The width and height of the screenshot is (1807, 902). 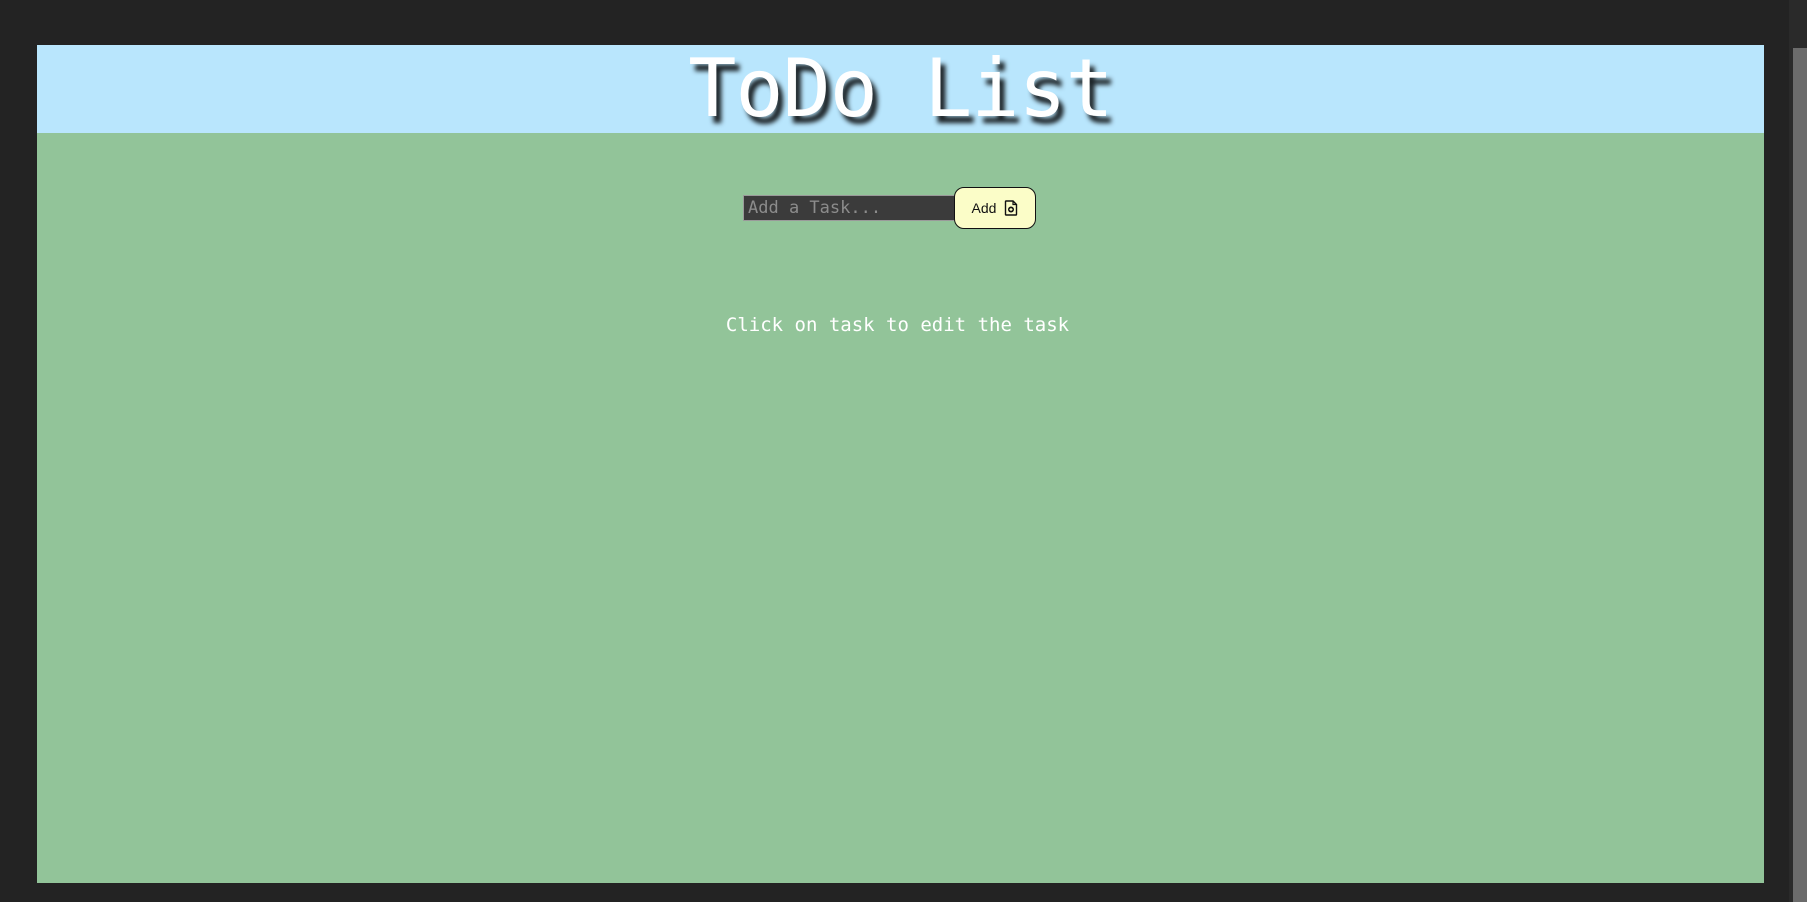 I want to click on task-input, so click(x=849, y=208).